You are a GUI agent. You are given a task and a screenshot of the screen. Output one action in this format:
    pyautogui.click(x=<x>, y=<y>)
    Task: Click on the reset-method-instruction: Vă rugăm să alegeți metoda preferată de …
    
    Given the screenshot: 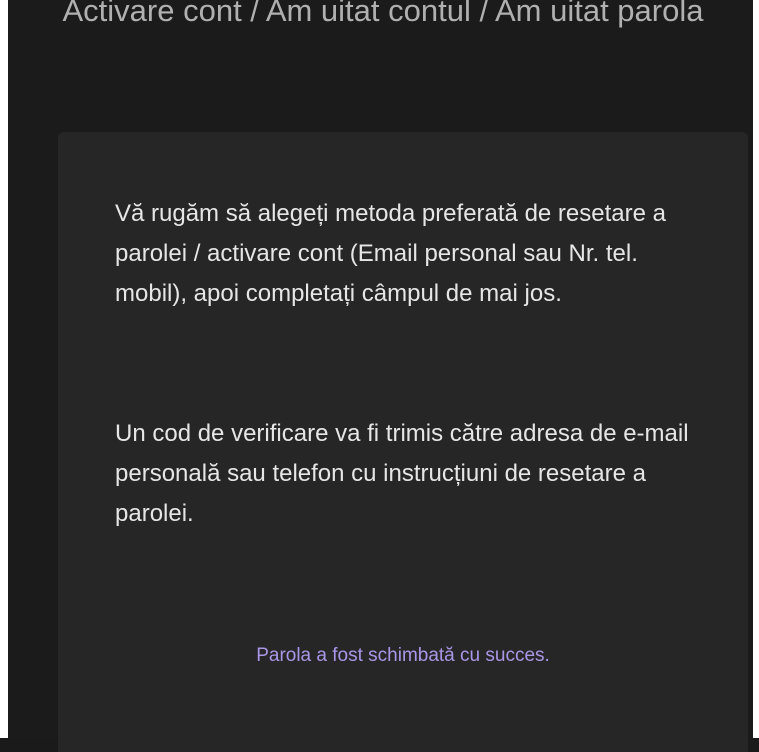 What is the action you would take?
    pyautogui.click(x=390, y=253)
    